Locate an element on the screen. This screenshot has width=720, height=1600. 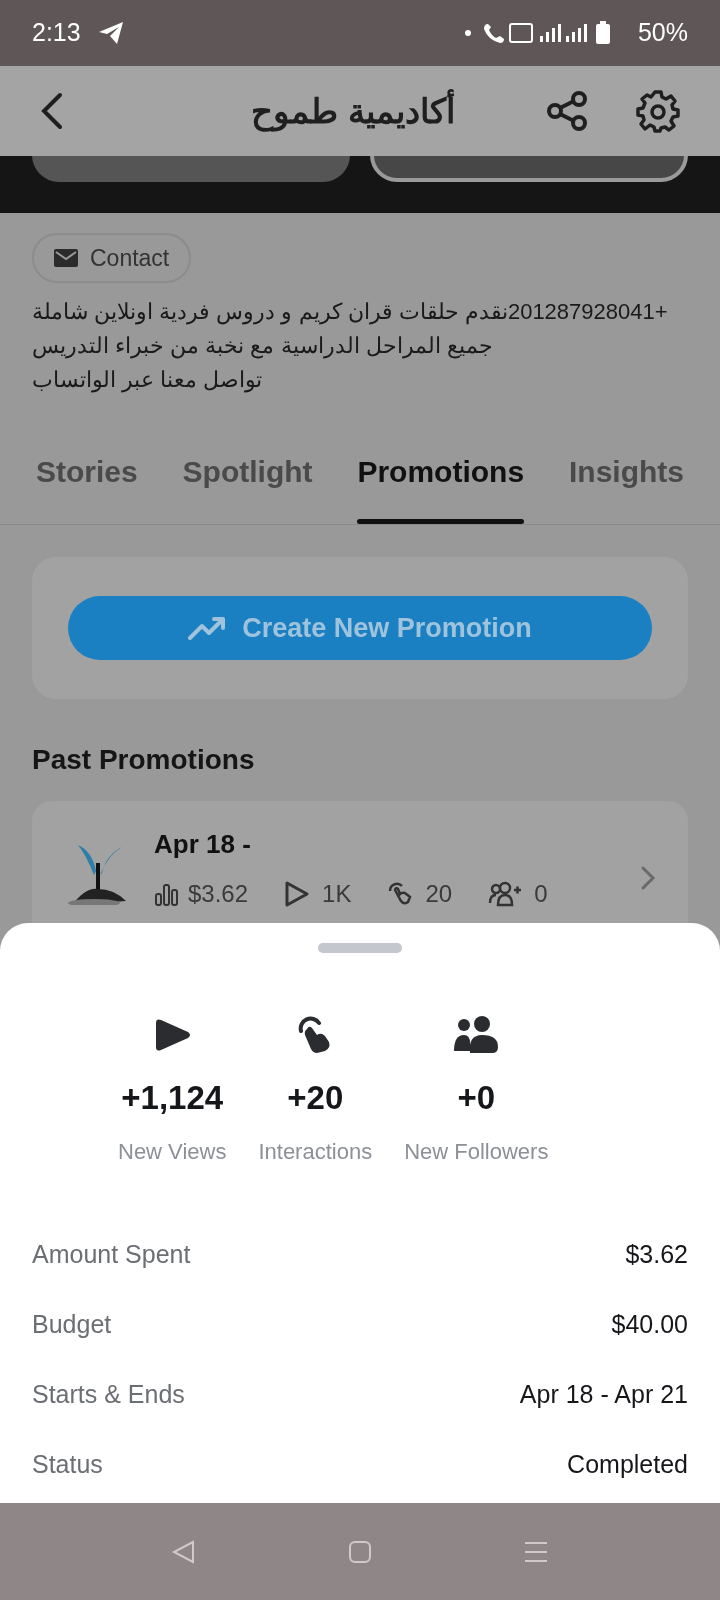
detail-label: Budget is located at coordinates (72, 1324).